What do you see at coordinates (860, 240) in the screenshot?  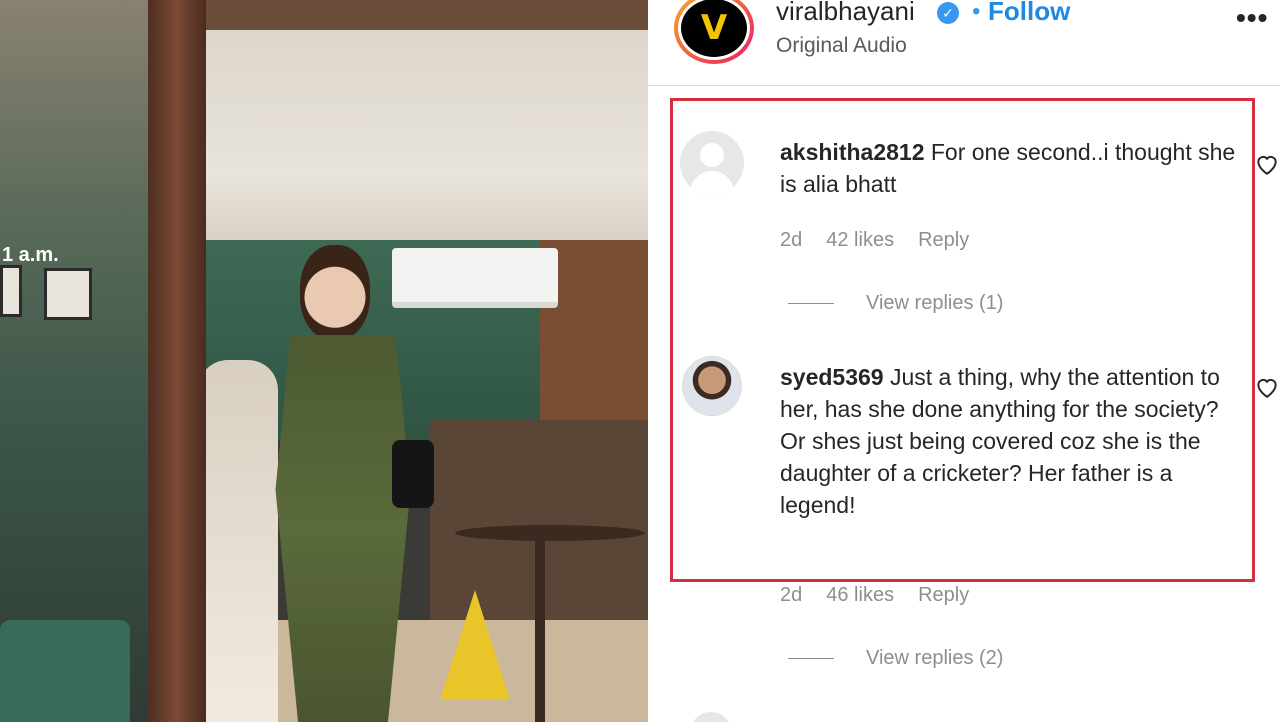 I see `comment-likes: 42 likes` at bounding box center [860, 240].